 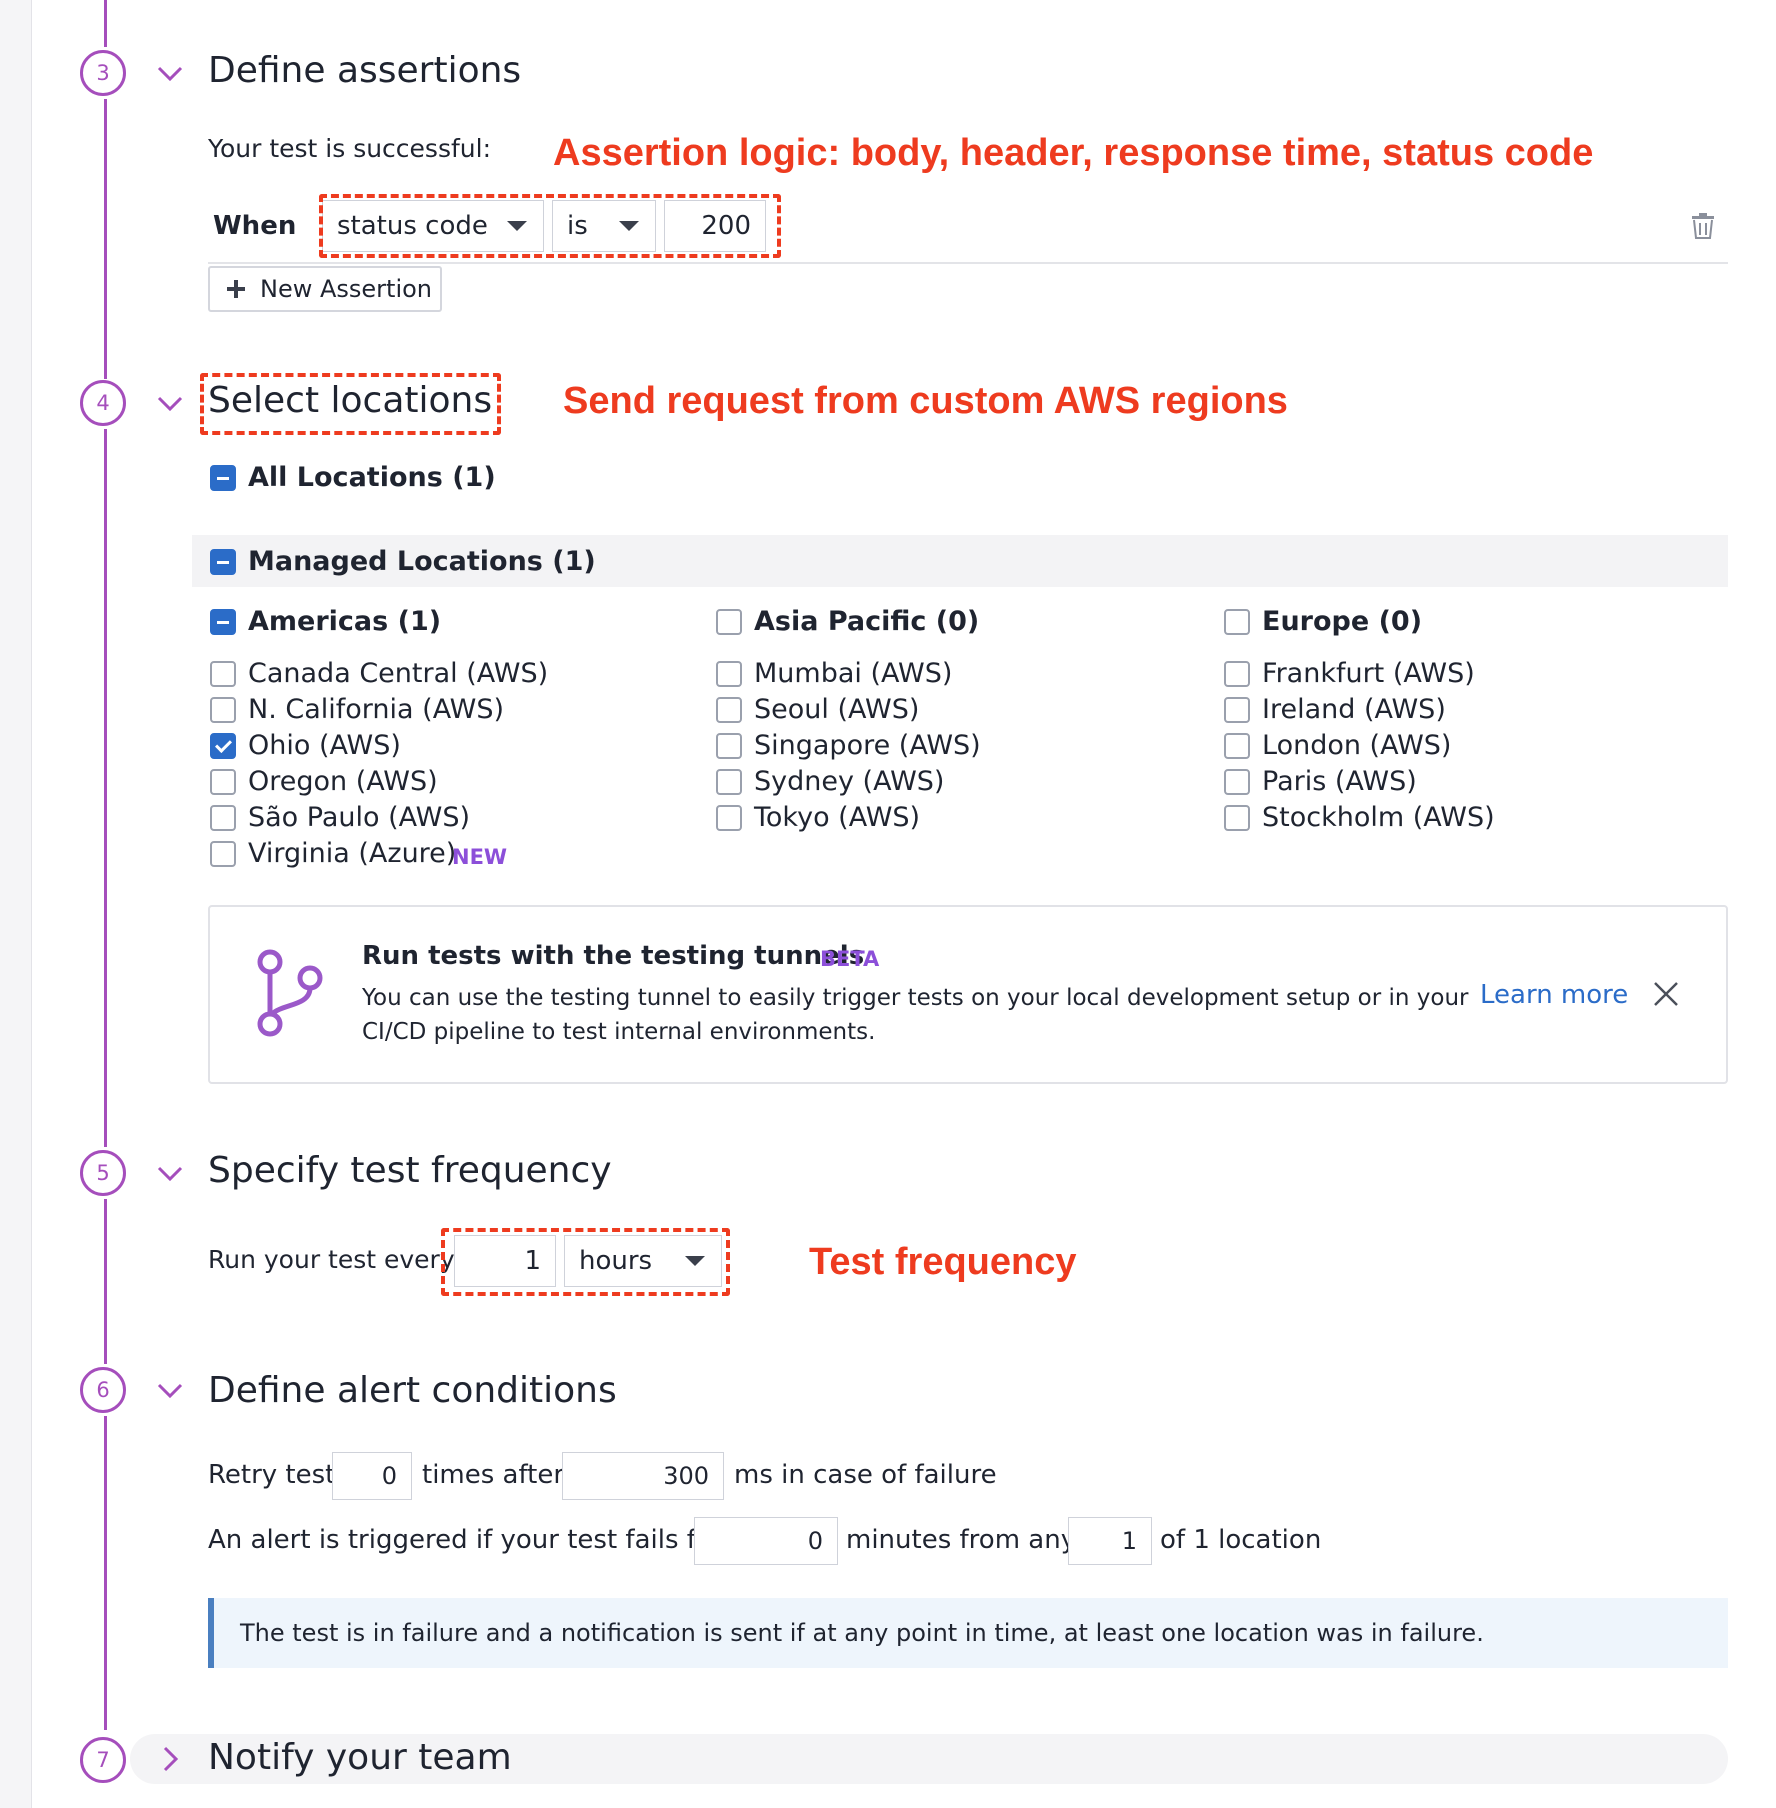 I want to click on annotation-locations: Send request from custom AWS regions, so click(x=925, y=401).